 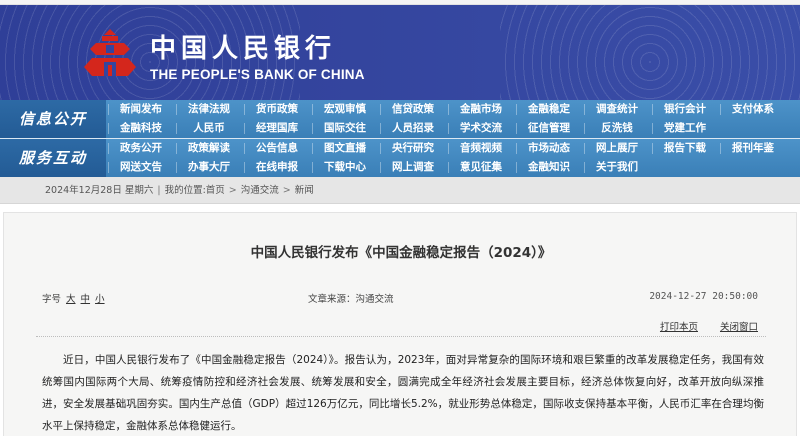 I want to click on info-nav-item: 货币政策, so click(x=277, y=109).